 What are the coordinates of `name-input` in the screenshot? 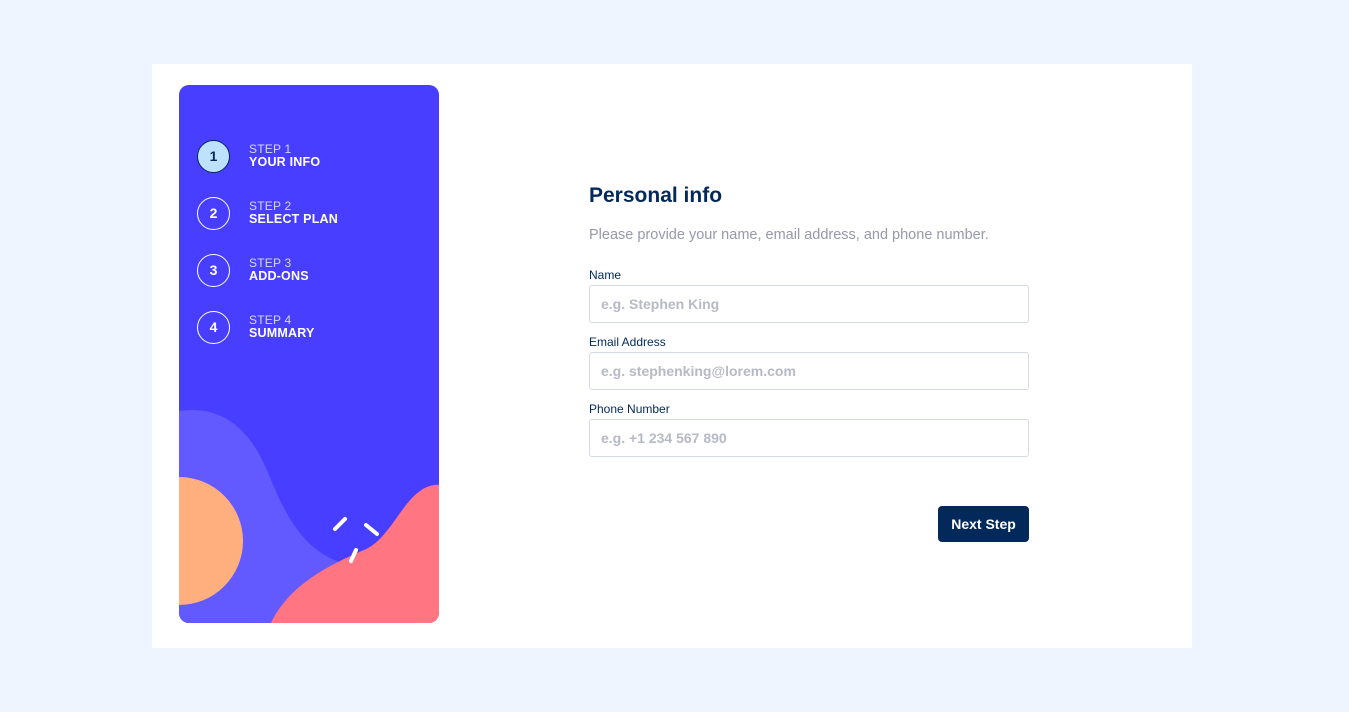 It's located at (809, 304).